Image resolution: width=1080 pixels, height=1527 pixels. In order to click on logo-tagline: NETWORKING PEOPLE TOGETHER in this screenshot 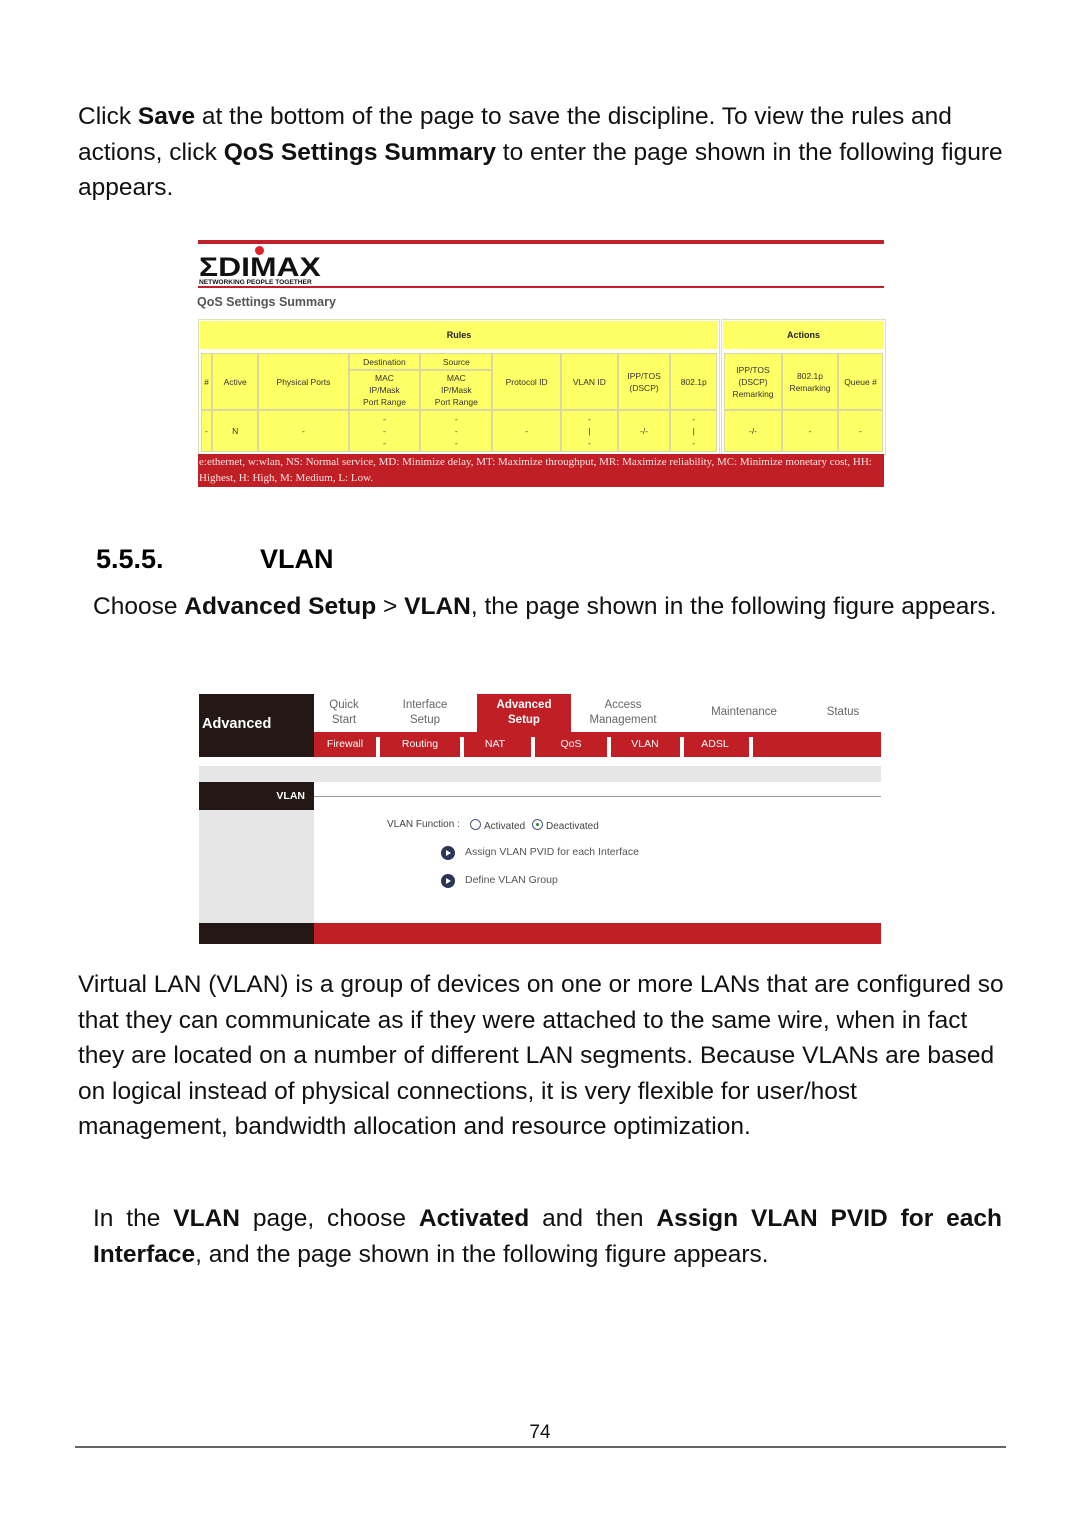, I will do `click(255, 282)`.